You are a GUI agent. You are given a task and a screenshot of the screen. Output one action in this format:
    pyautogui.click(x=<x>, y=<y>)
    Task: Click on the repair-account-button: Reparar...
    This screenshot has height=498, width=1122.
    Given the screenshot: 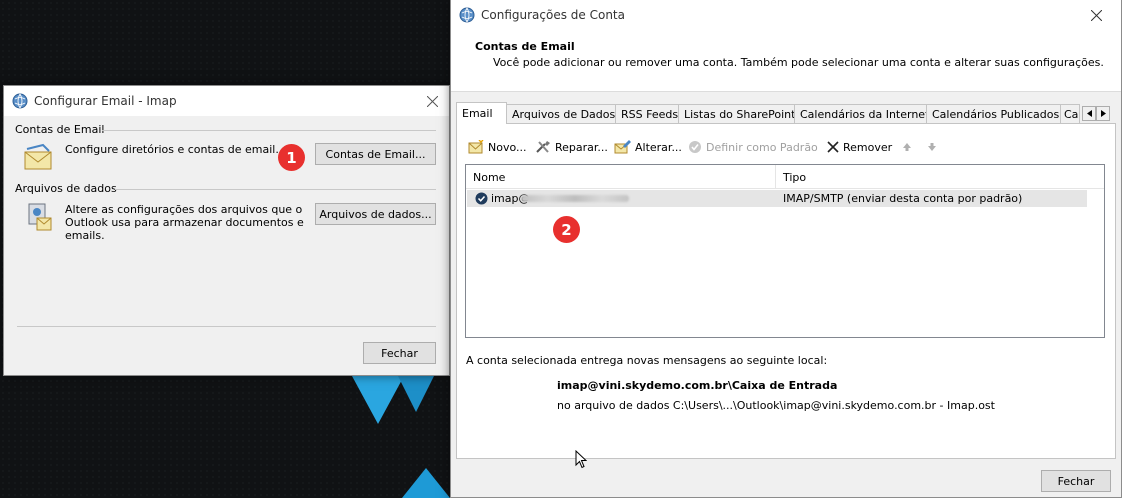 What is the action you would take?
    pyautogui.click(x=571, y=147)
    